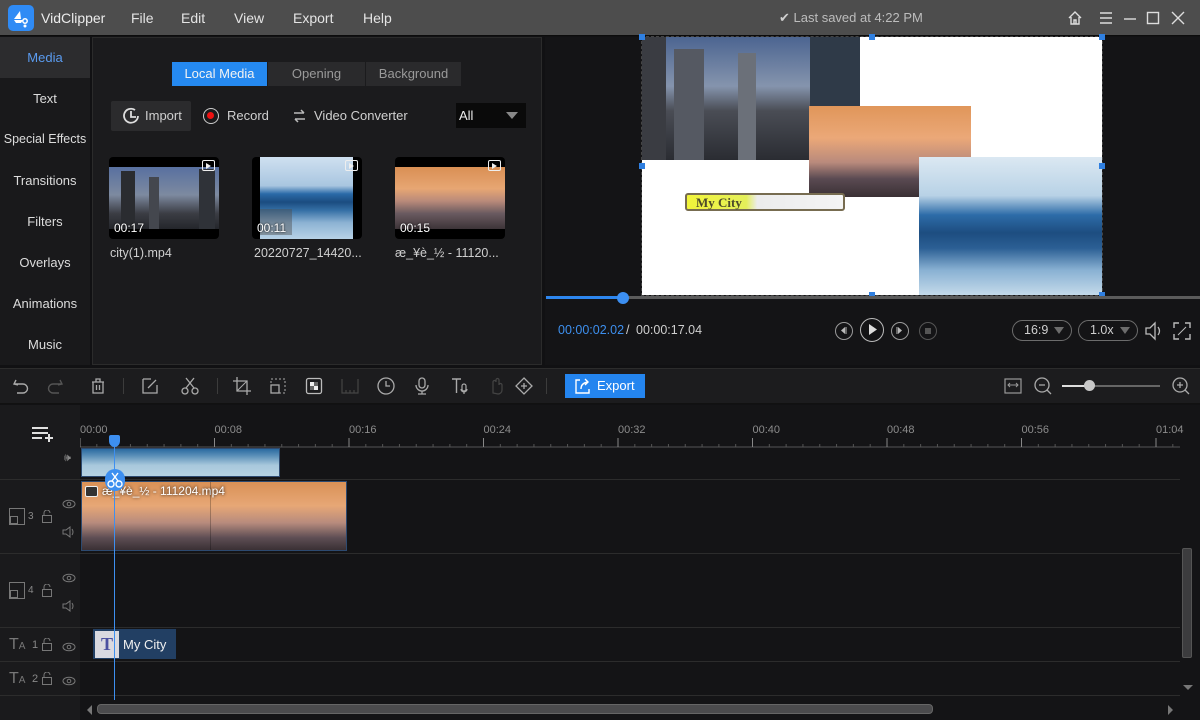 This screenshot has width=1200, height=720. I want to click on fullscreen-button, so click(1182, 331).